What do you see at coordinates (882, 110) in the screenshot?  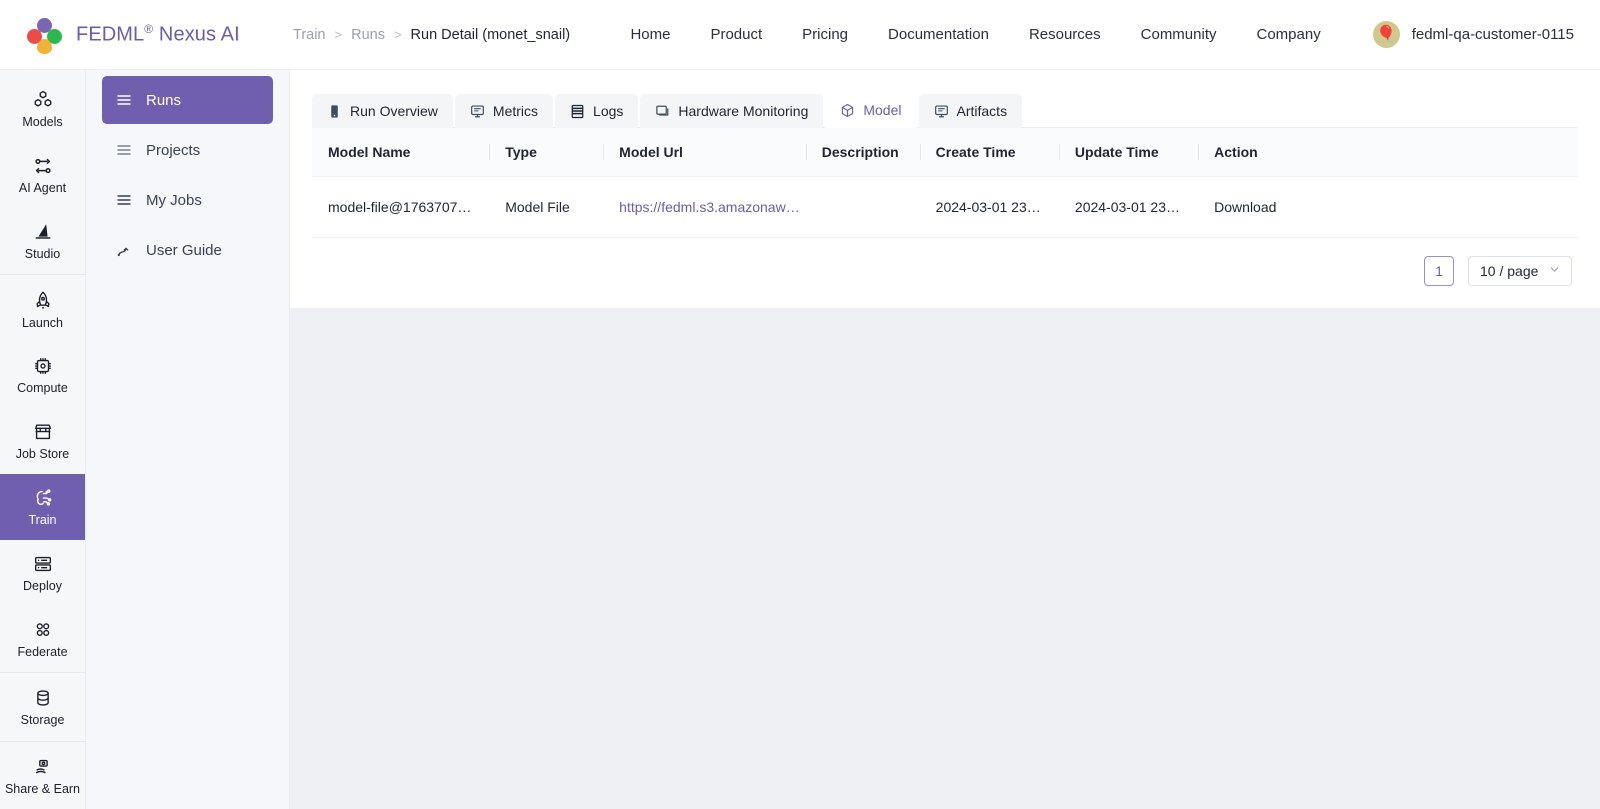 I see `tab-label: Model` at bounding box center [882, 110].